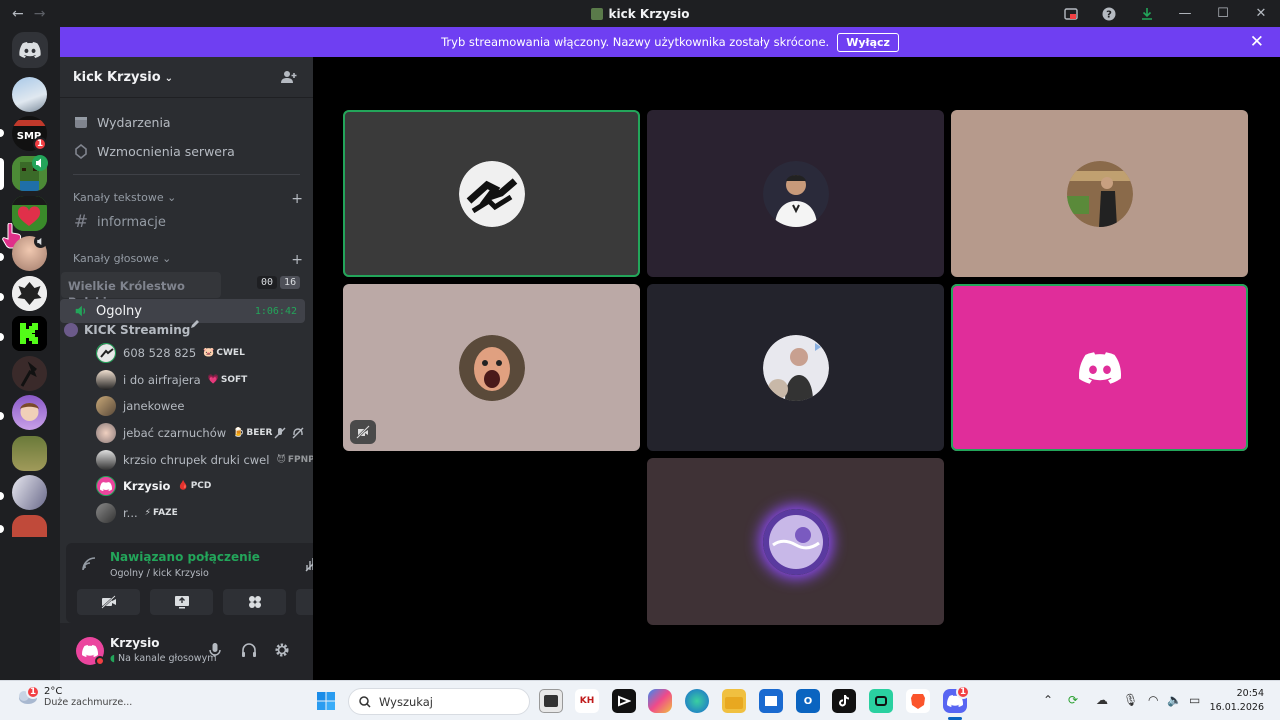 Image resolution: width=1280 pixels, height=720 pixels. I want to click on voice-user: janekowee, so click(140, 406).